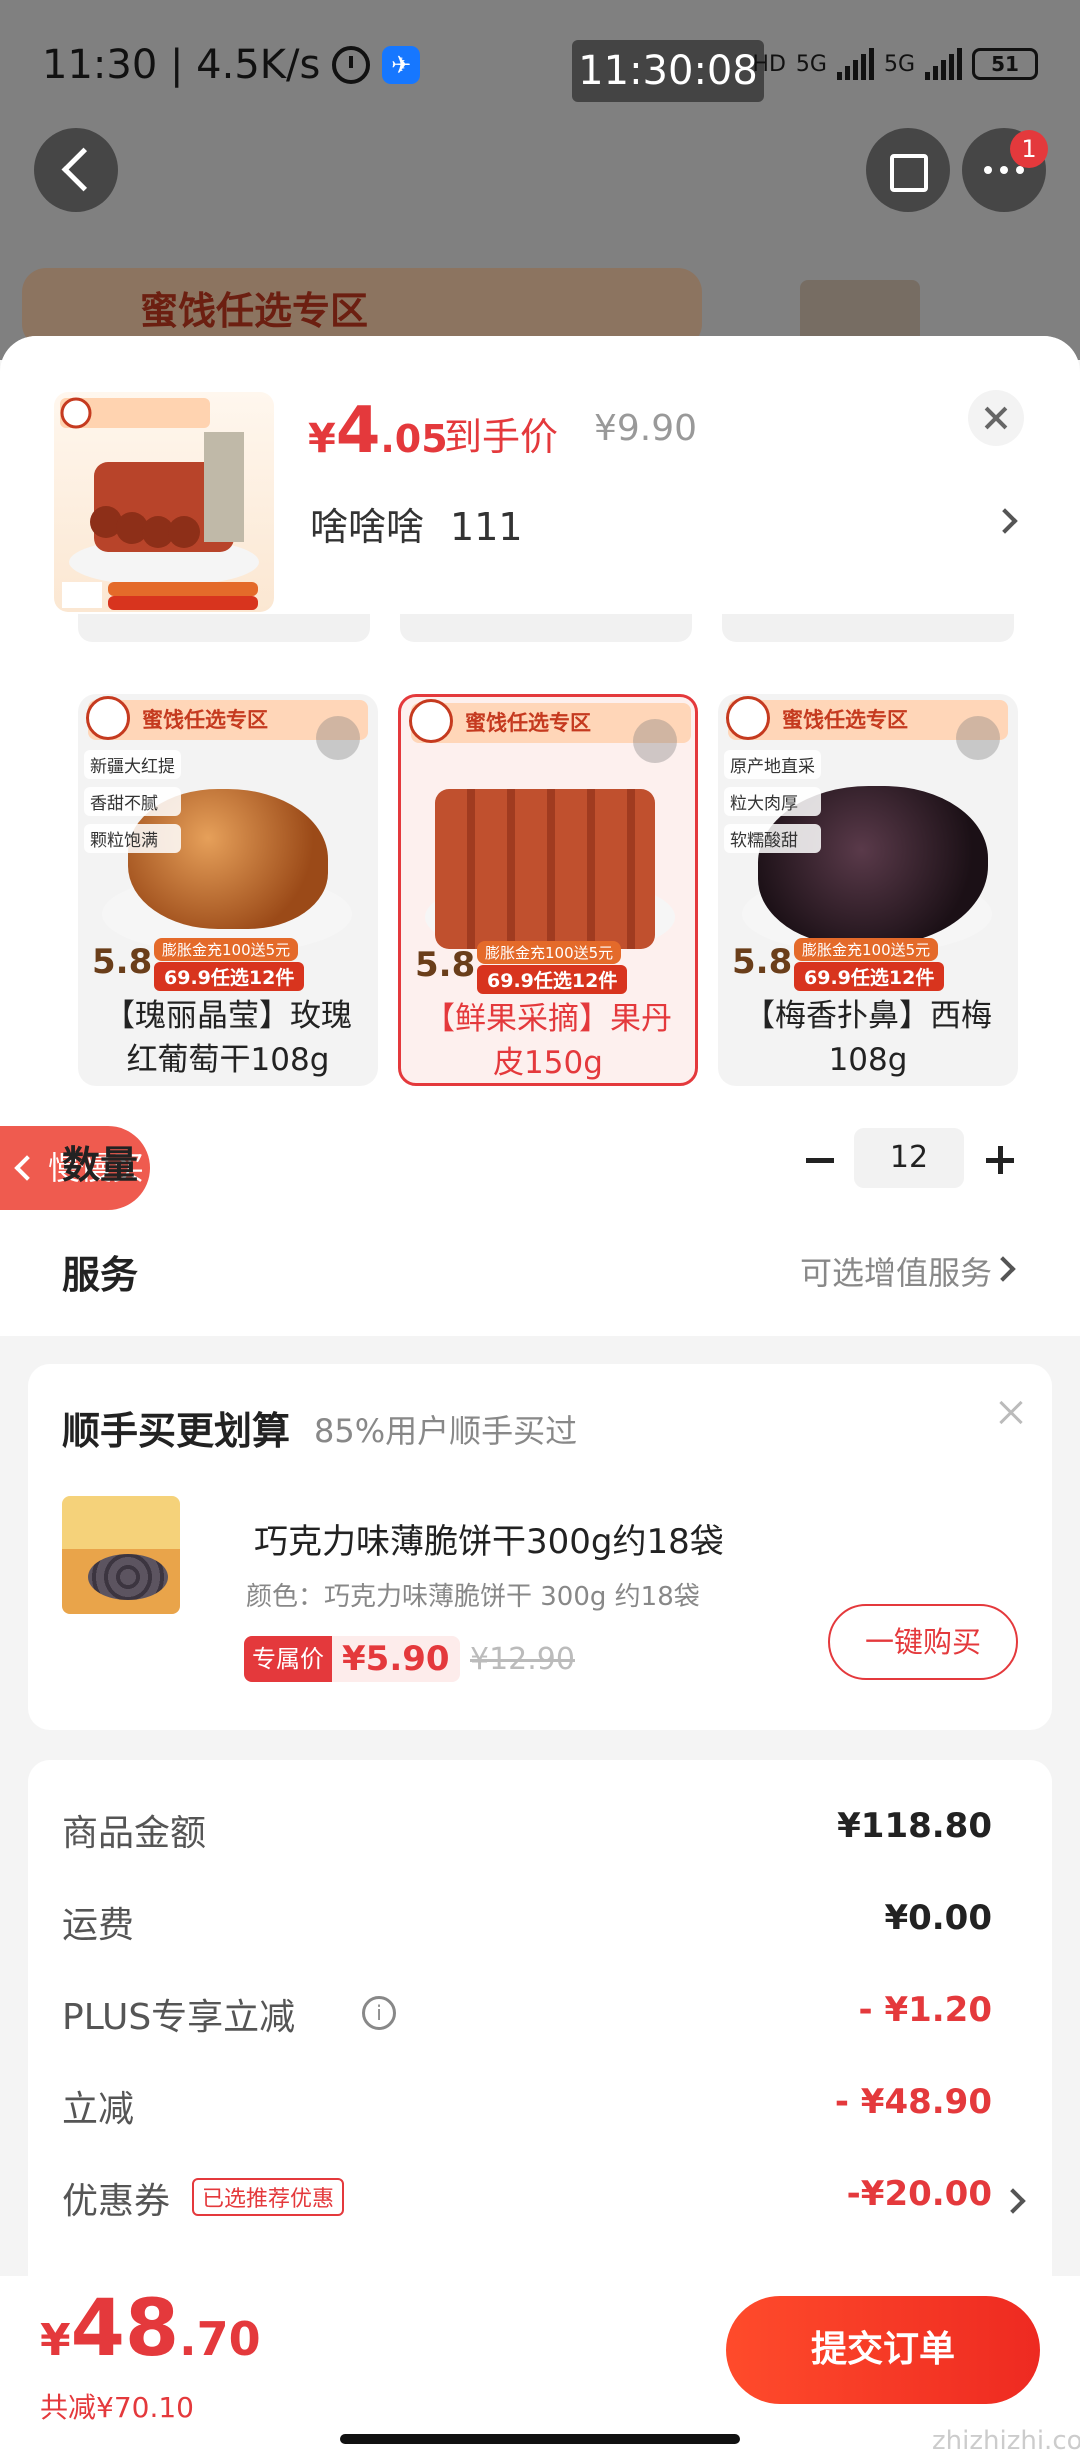  What do you see at coordinates (820, 1160) in the screenshot?
I see `quantity-decrease-button` at bounding box center [820, 1160].